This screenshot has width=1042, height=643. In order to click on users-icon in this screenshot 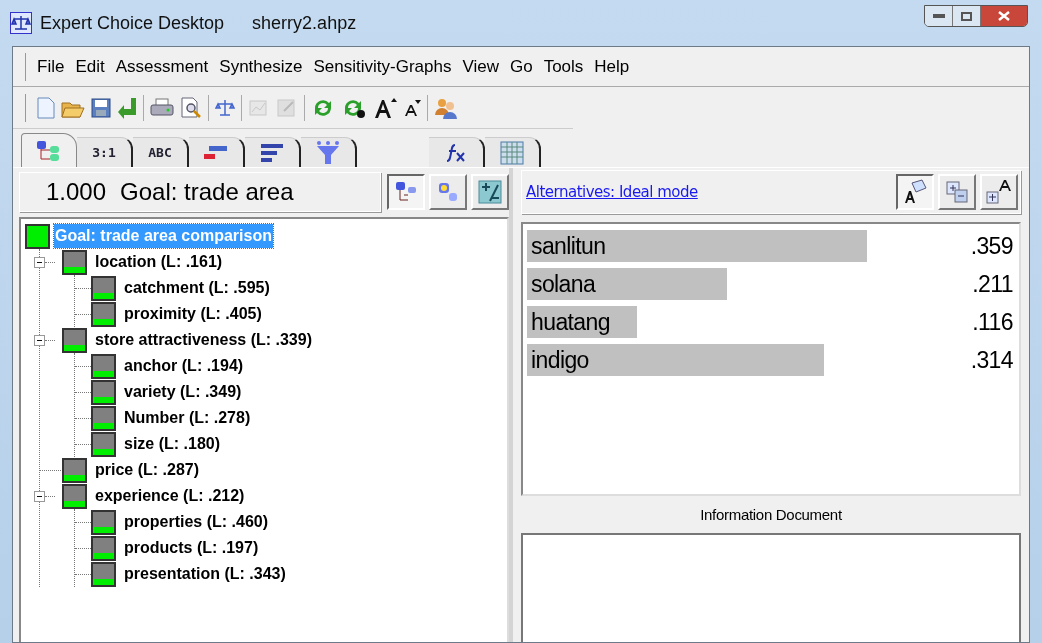, I will do `click(446, 107)`.